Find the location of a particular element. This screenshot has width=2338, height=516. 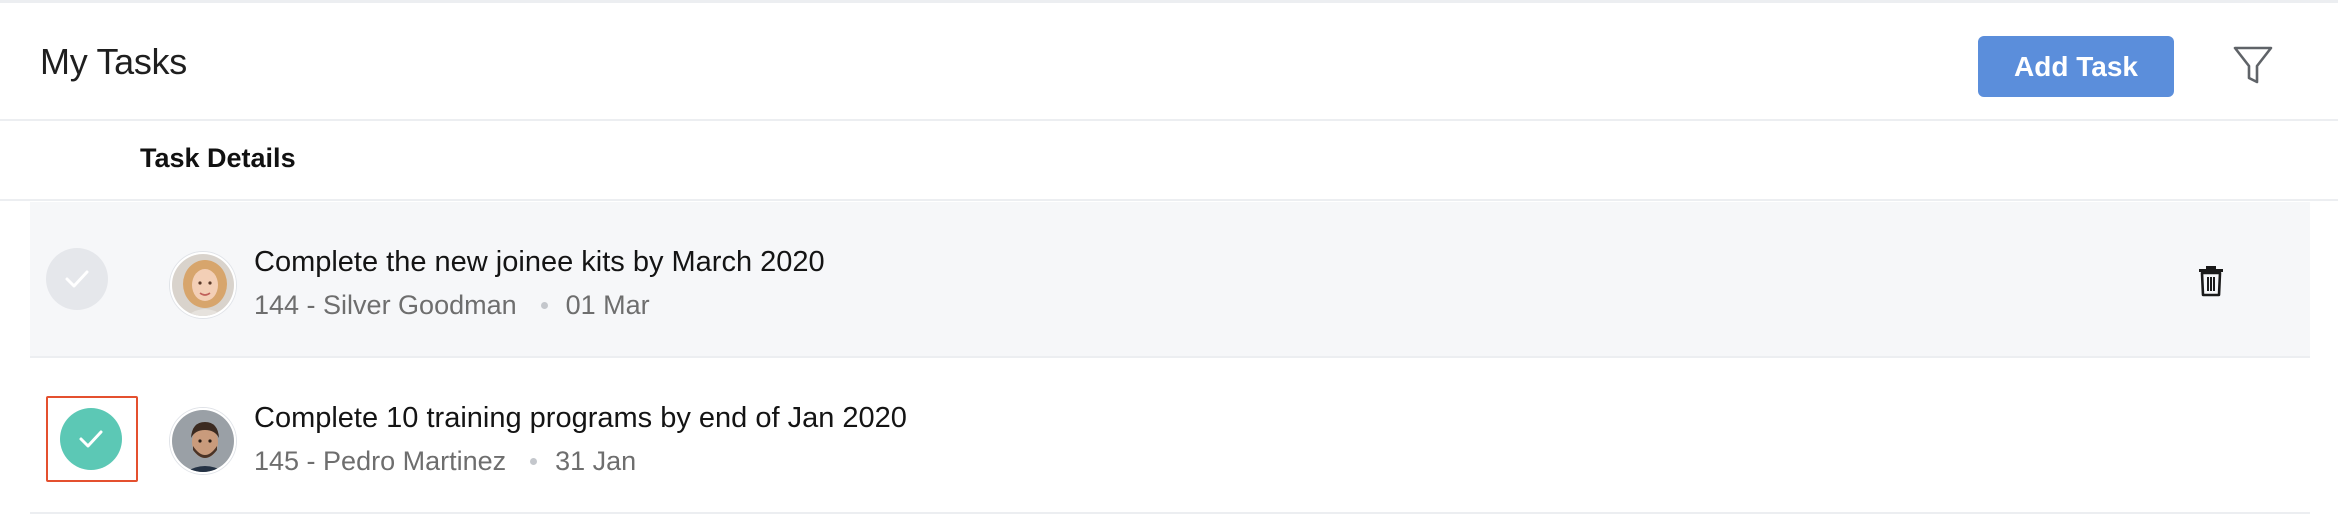

filter-icon is located at coordinates (2253, 64).